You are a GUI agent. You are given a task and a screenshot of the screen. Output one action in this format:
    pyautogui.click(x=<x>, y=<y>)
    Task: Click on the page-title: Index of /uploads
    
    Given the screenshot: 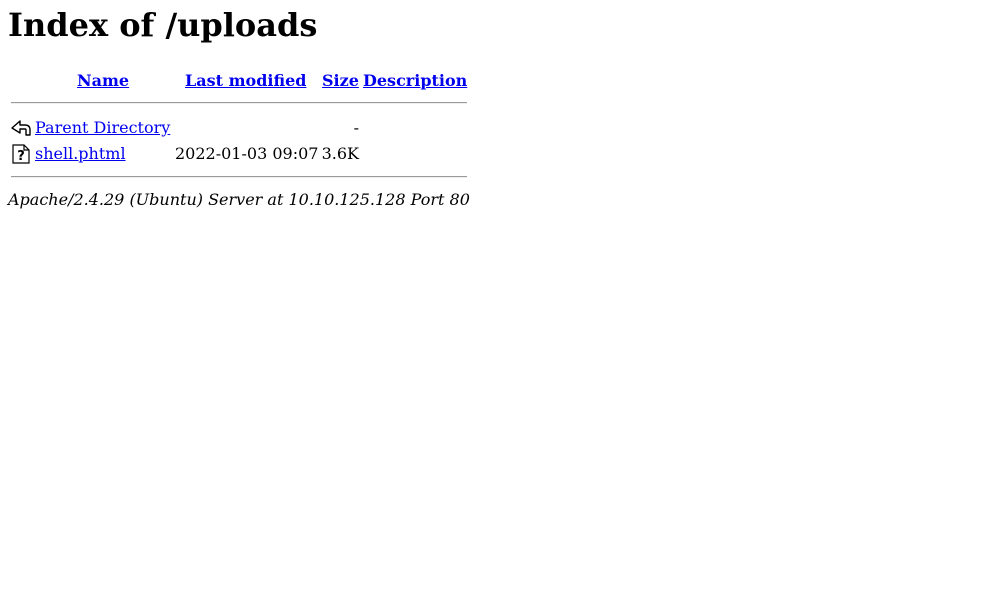 What is the action you would take?
    pyautogui.click(x=163, y=25)
    